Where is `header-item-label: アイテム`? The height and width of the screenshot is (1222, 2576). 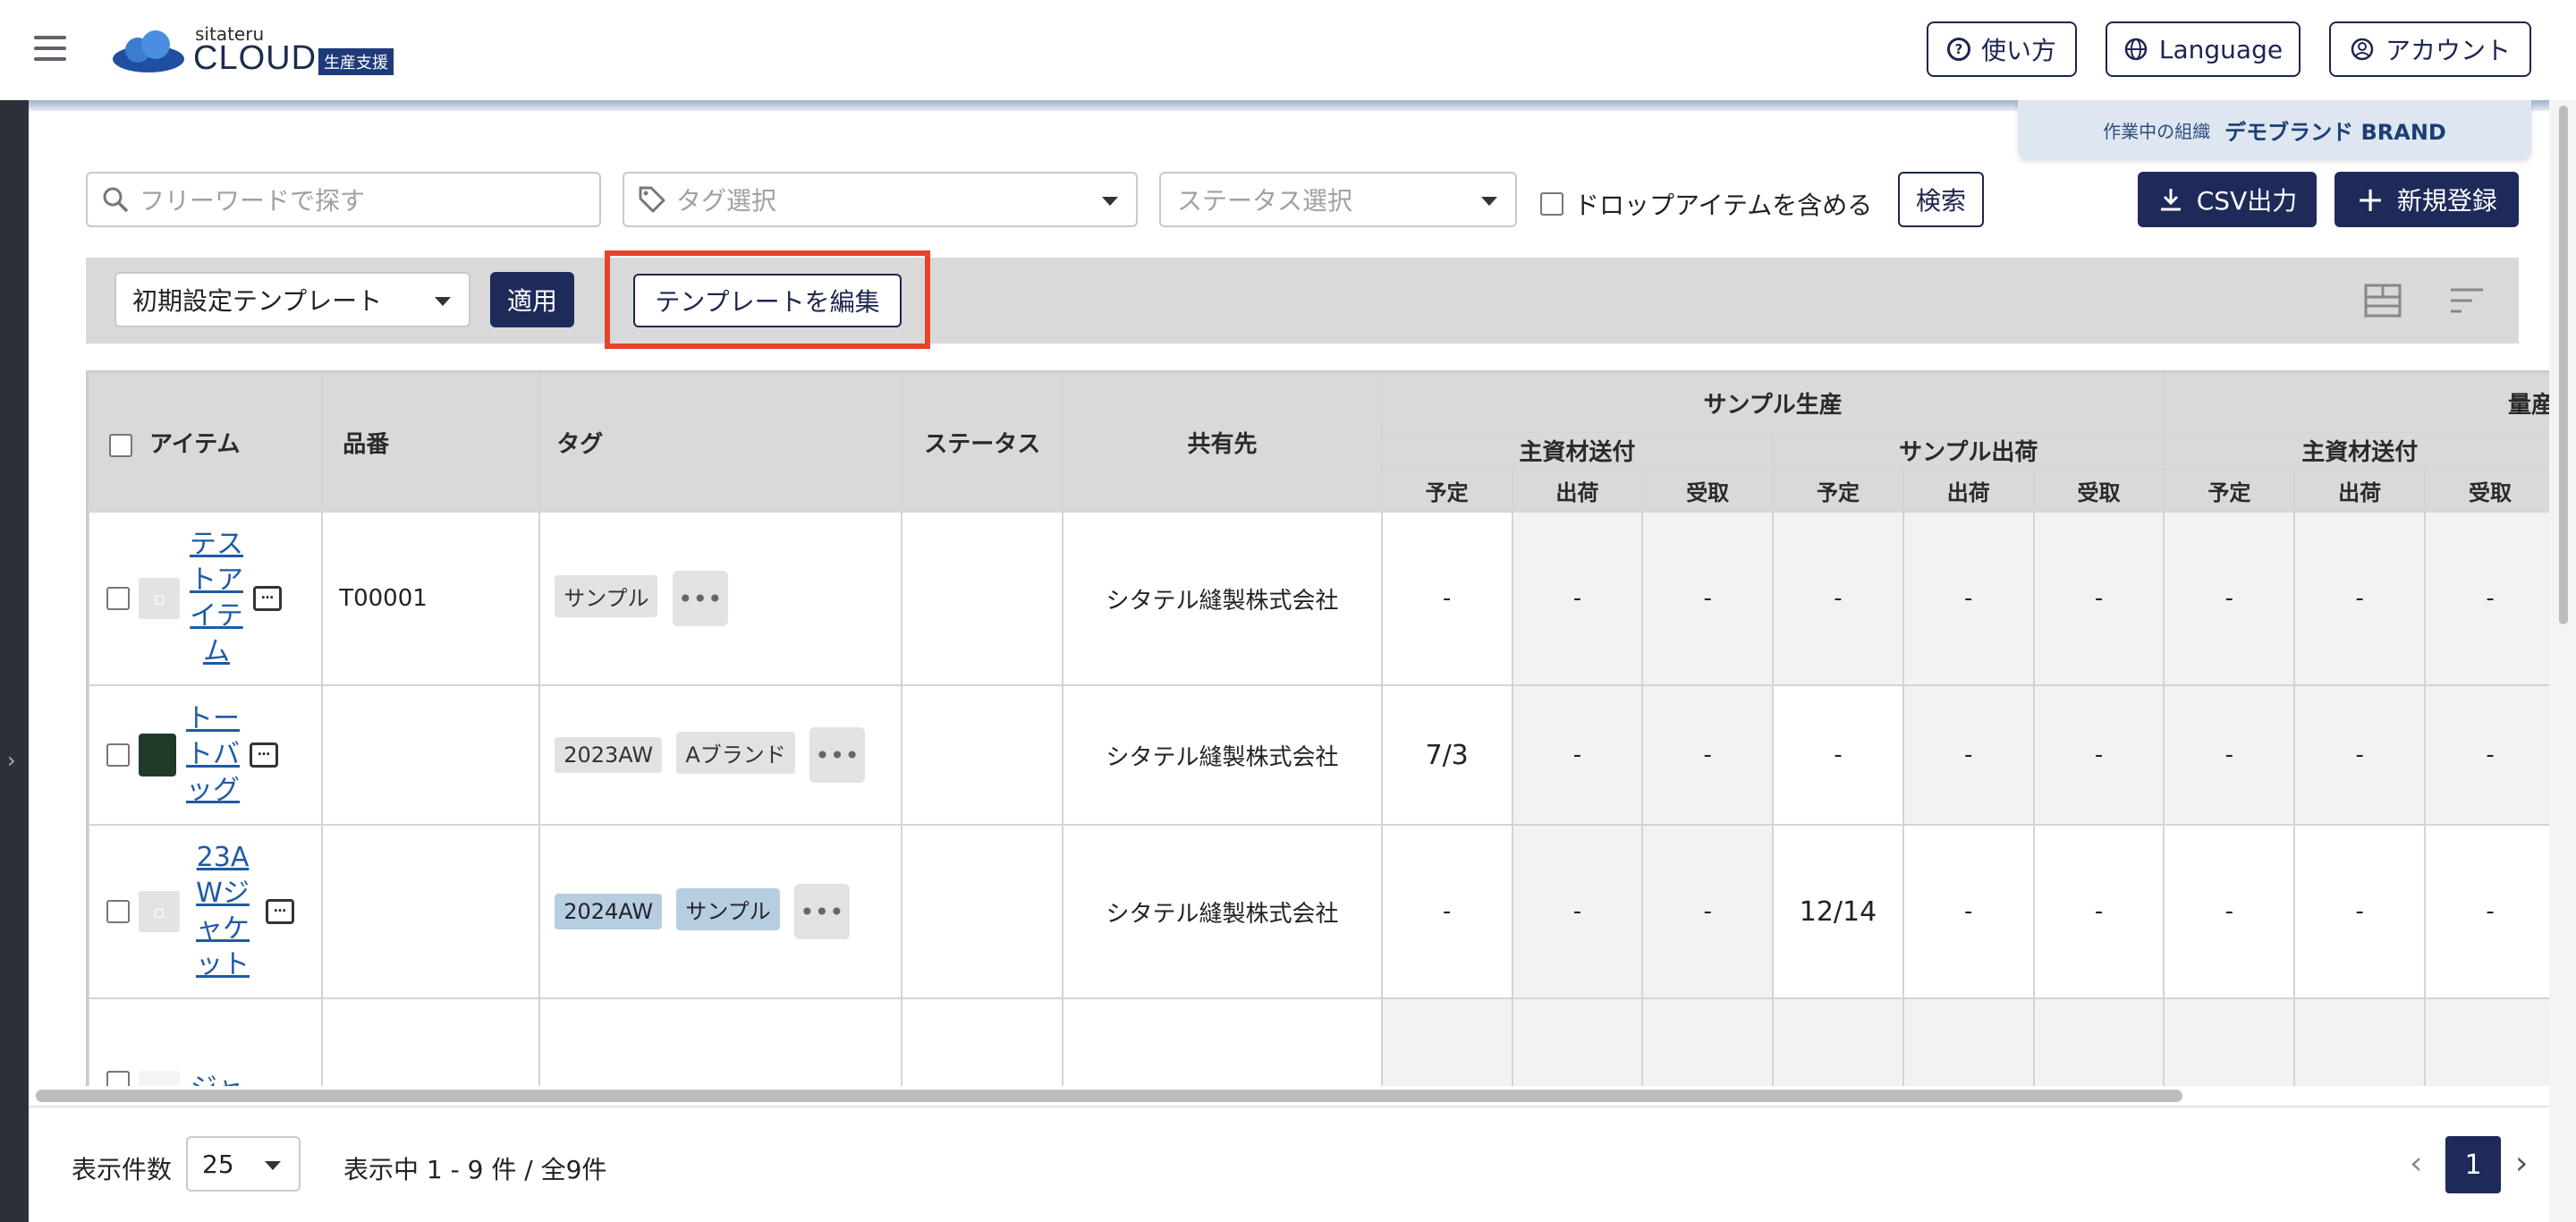
header-item-label: アイテム is located at coordinates (195, 444).